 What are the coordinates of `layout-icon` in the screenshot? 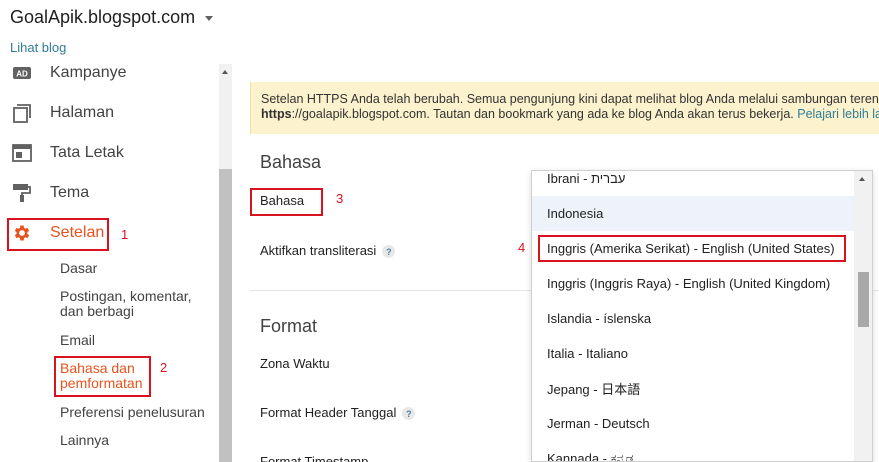 It's located at (22, 153).